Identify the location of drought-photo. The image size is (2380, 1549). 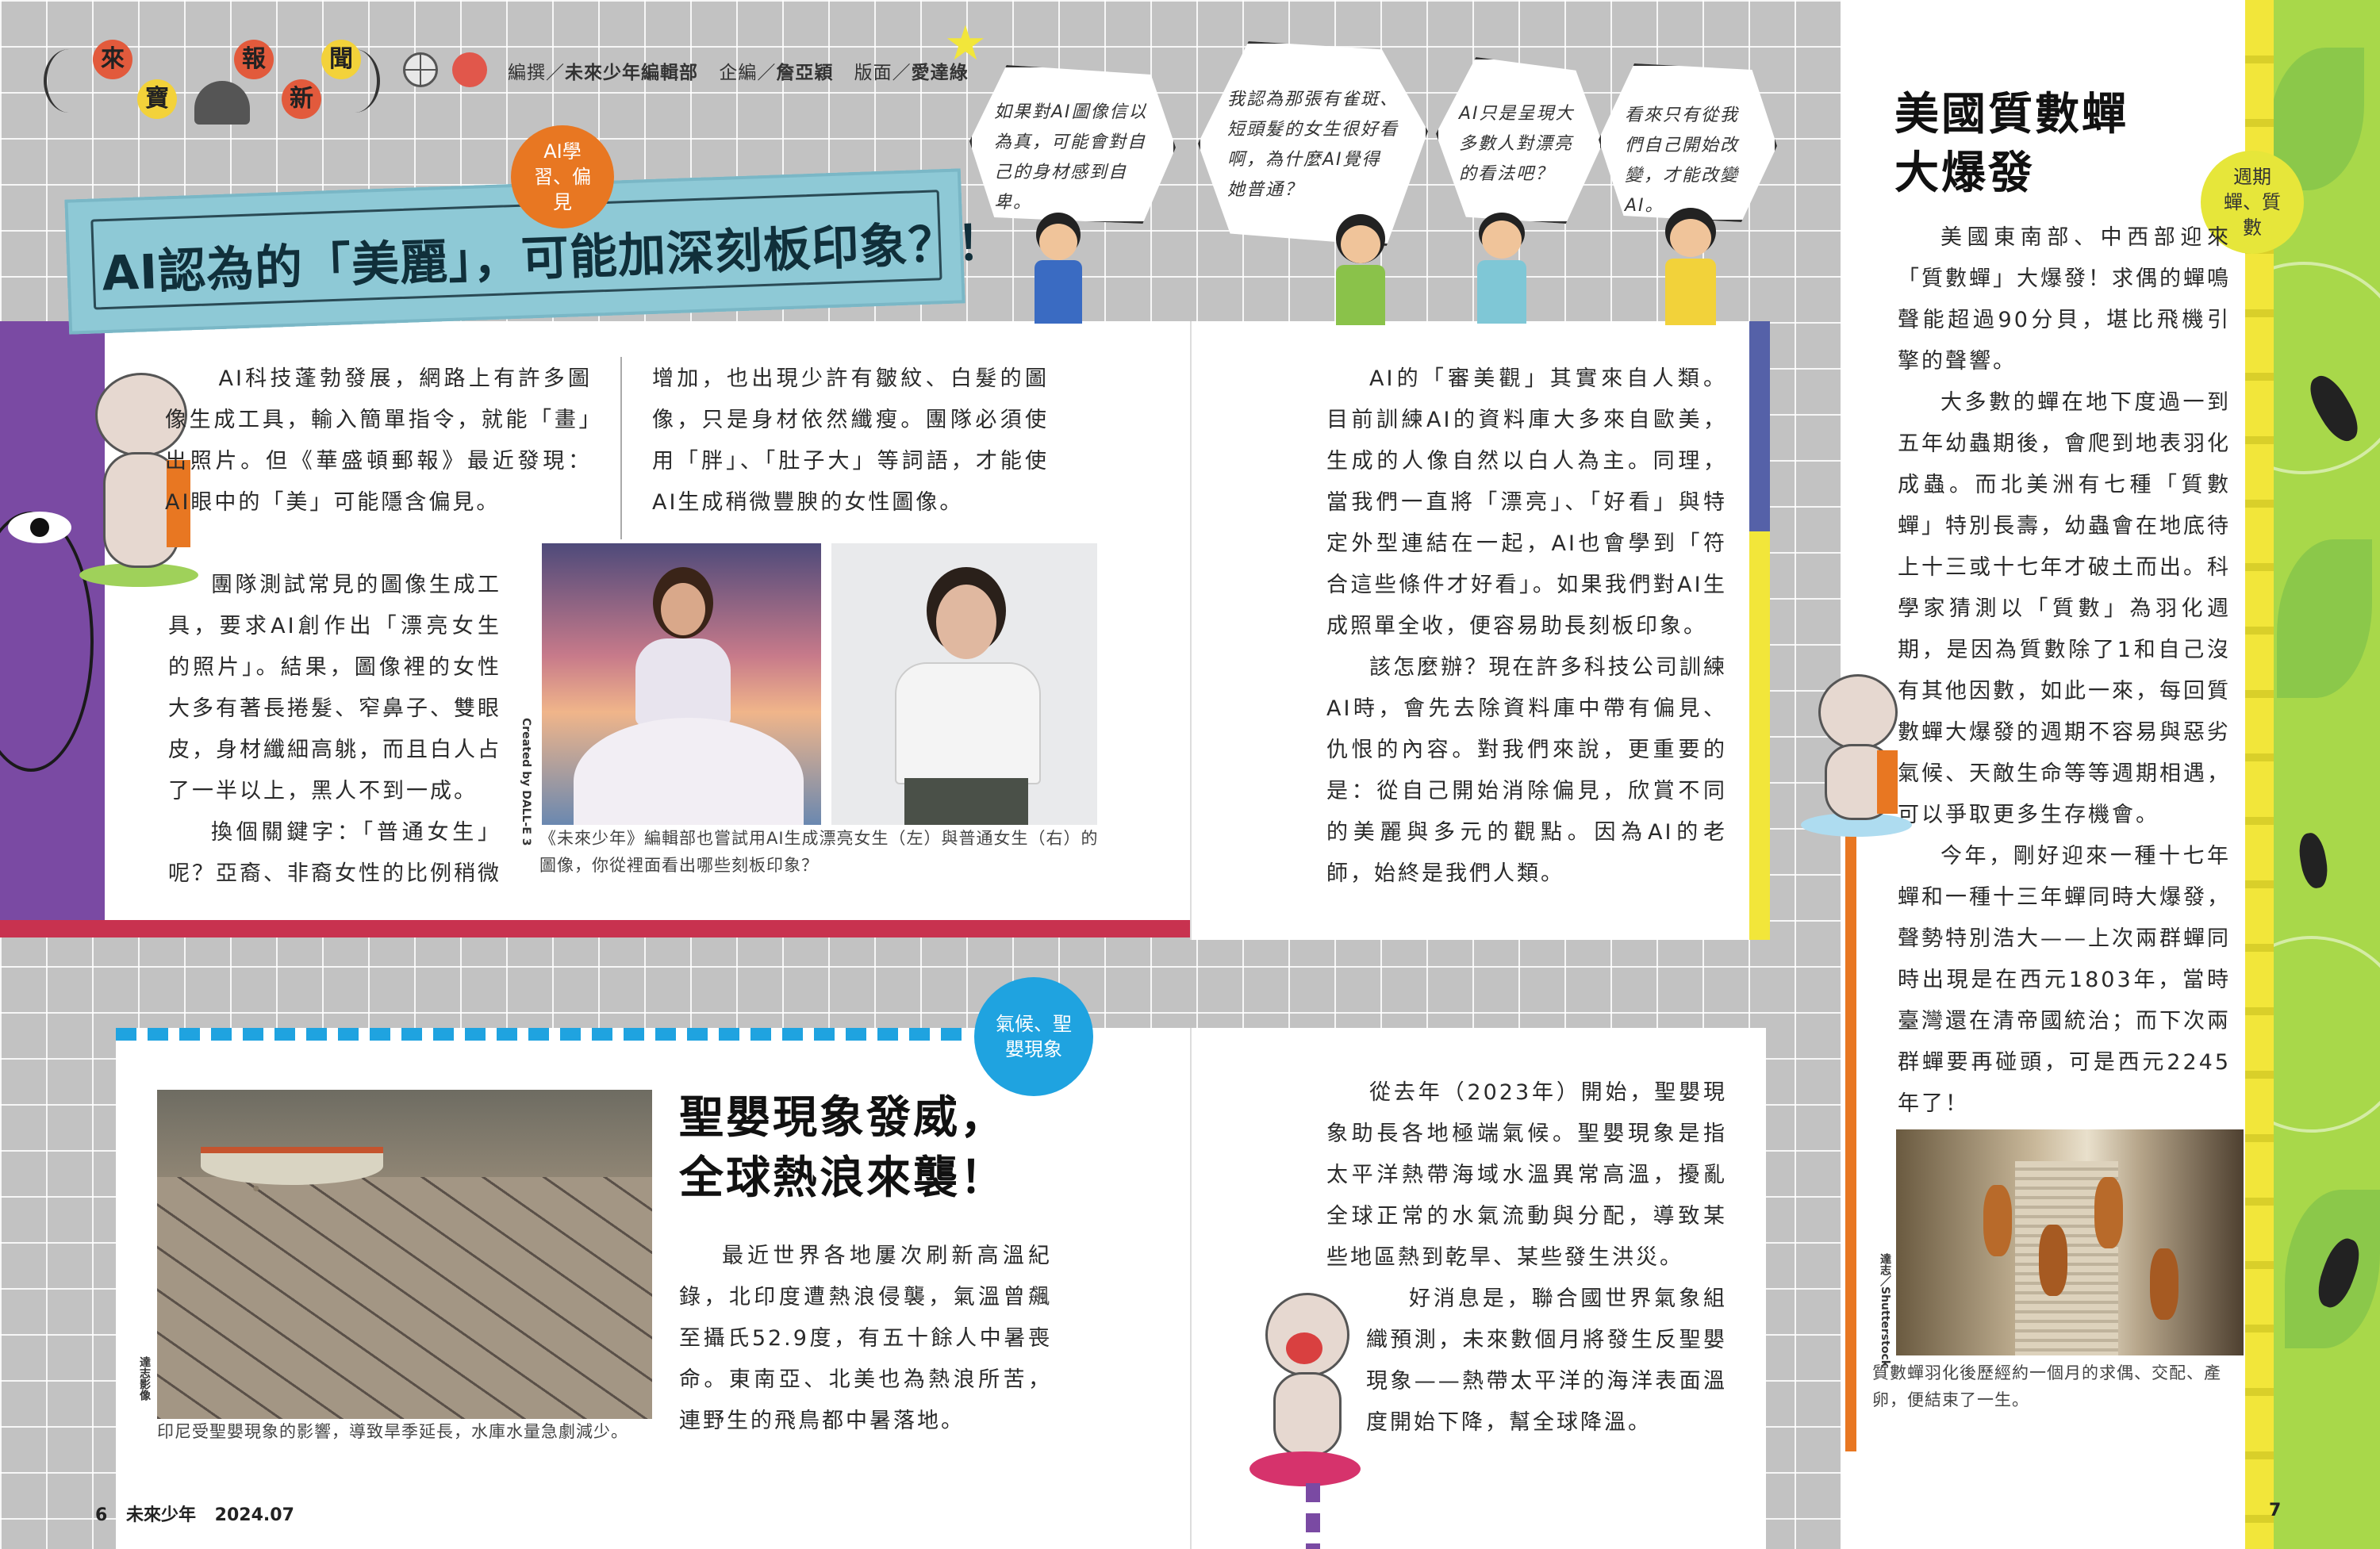
(404, 1254).